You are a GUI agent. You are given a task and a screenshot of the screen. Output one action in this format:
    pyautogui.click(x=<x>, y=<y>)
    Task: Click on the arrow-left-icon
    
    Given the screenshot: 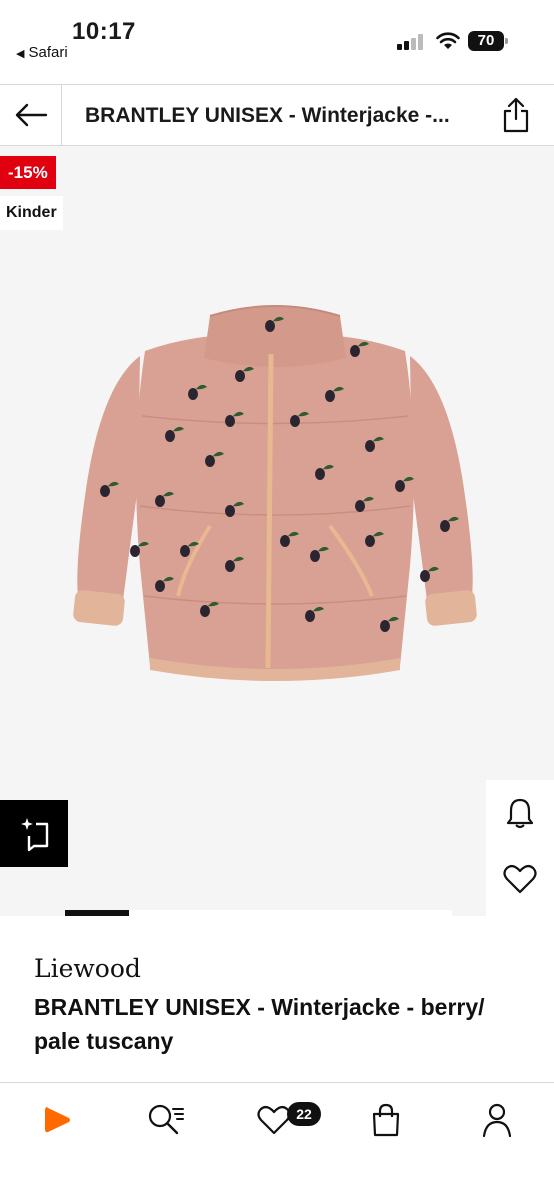 What is the action you would take?
    pyautogui.click(x=31, y=115)
    